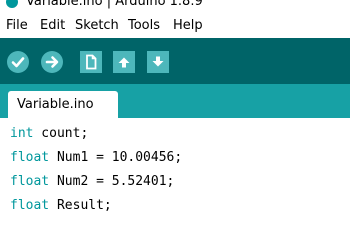 Image resolution: width=350 pixels, height=250 pixels. I want to click on verify-button, so click(18, 62).